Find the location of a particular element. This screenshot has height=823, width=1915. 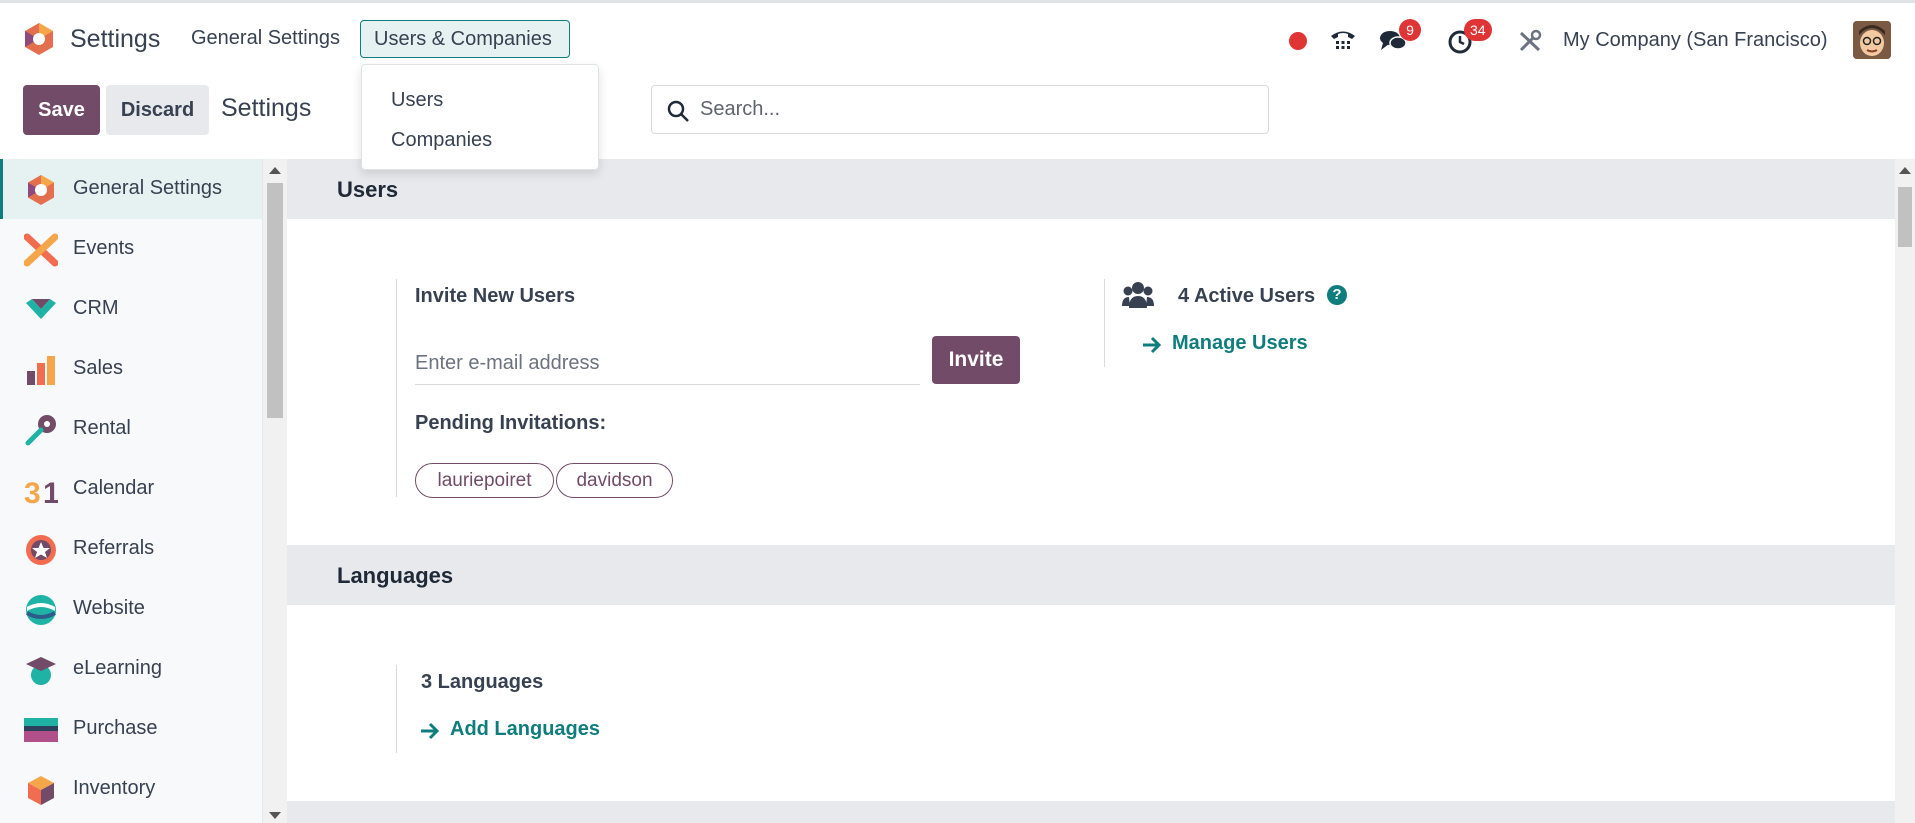

sidebar-item-label: Inventory is located at coordinates (114, 788).